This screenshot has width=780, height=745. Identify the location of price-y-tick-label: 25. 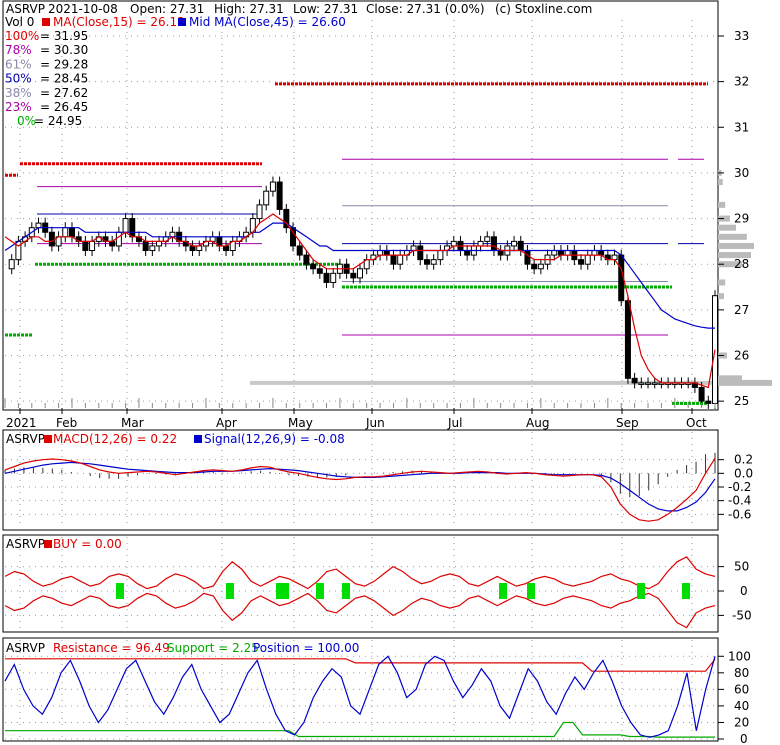
(741, 401).